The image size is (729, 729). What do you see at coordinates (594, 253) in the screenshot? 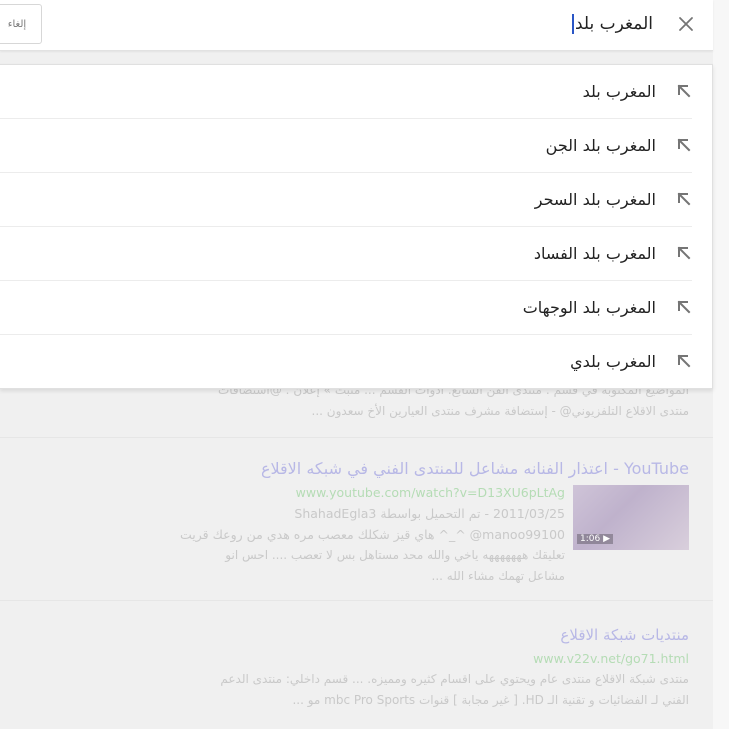
I see `suggestion-text: المغرب بلد الفساد` at bounding box center [594, 253].